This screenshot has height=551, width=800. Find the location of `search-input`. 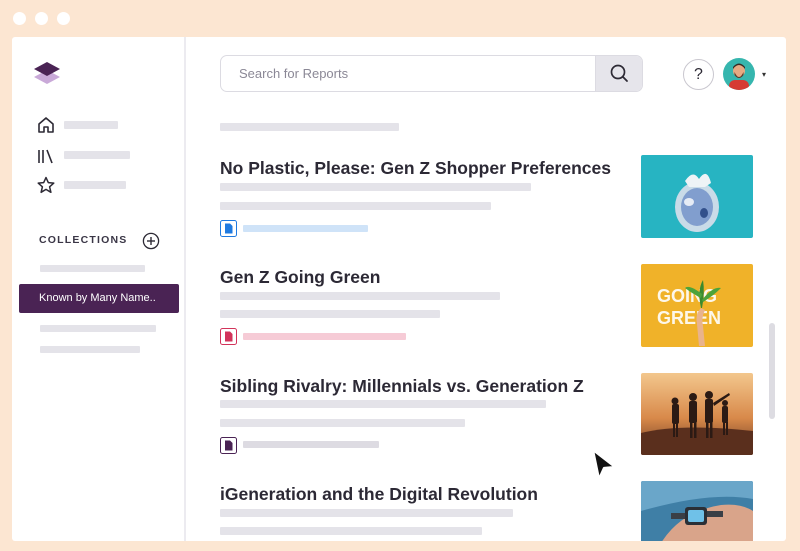

search-input is located at coordinates (408, 73).